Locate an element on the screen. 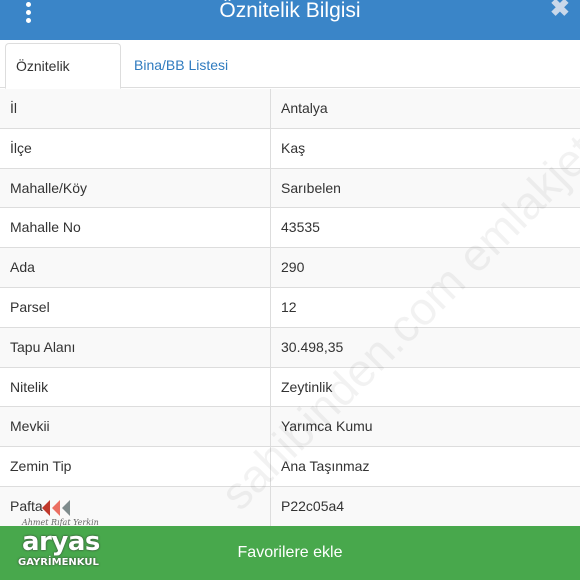  add-favorite-label: Favorilere ekle is located at coordinates (290, 552).